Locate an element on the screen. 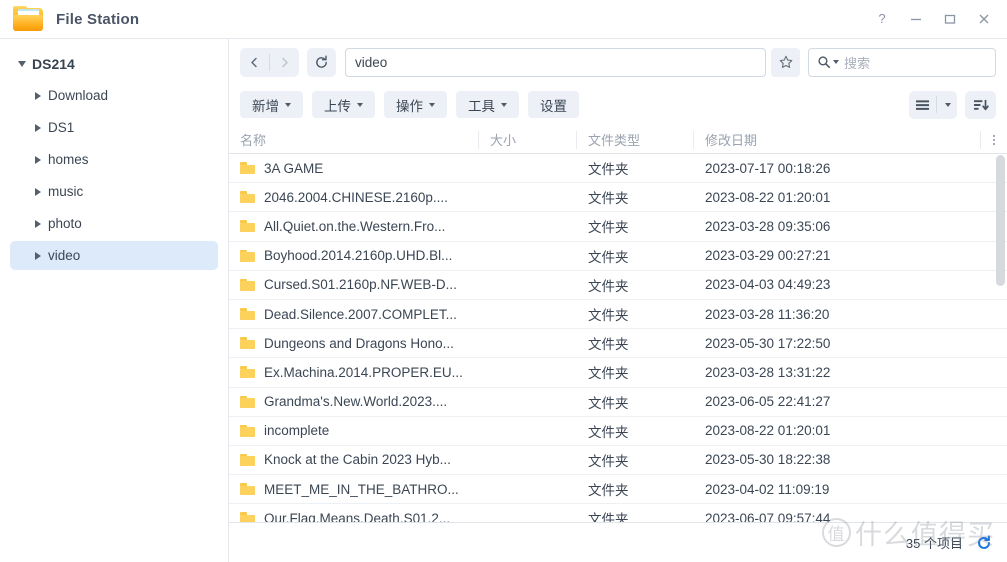 This screenshot has width=1007, height=562. cell-date: 2023-04-03 04:49:23 is located at coordinates (768, 285).